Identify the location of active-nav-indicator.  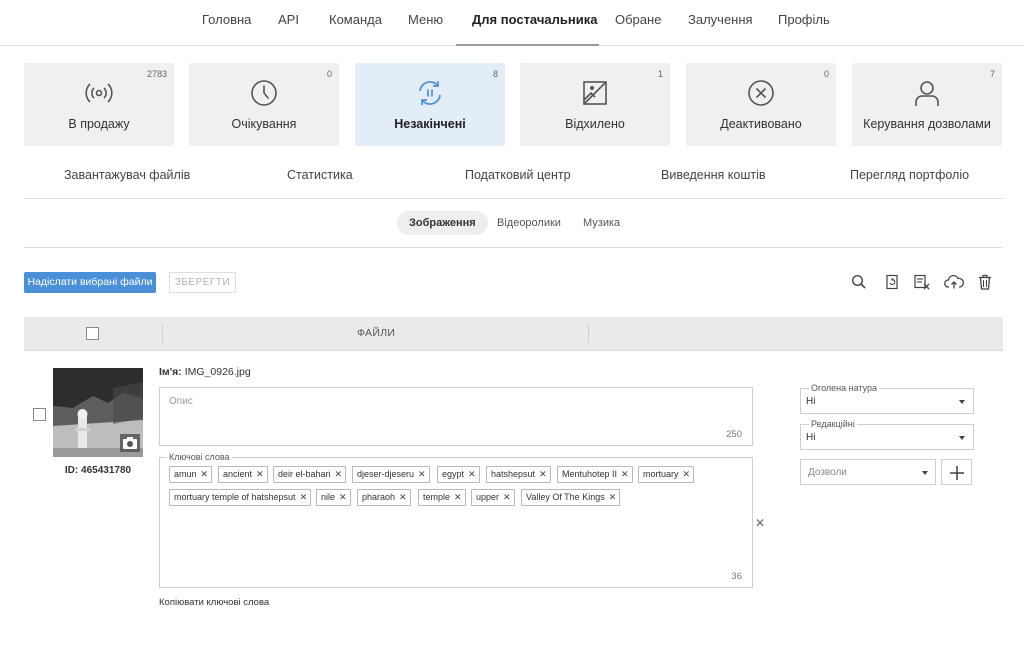
(527, 45).